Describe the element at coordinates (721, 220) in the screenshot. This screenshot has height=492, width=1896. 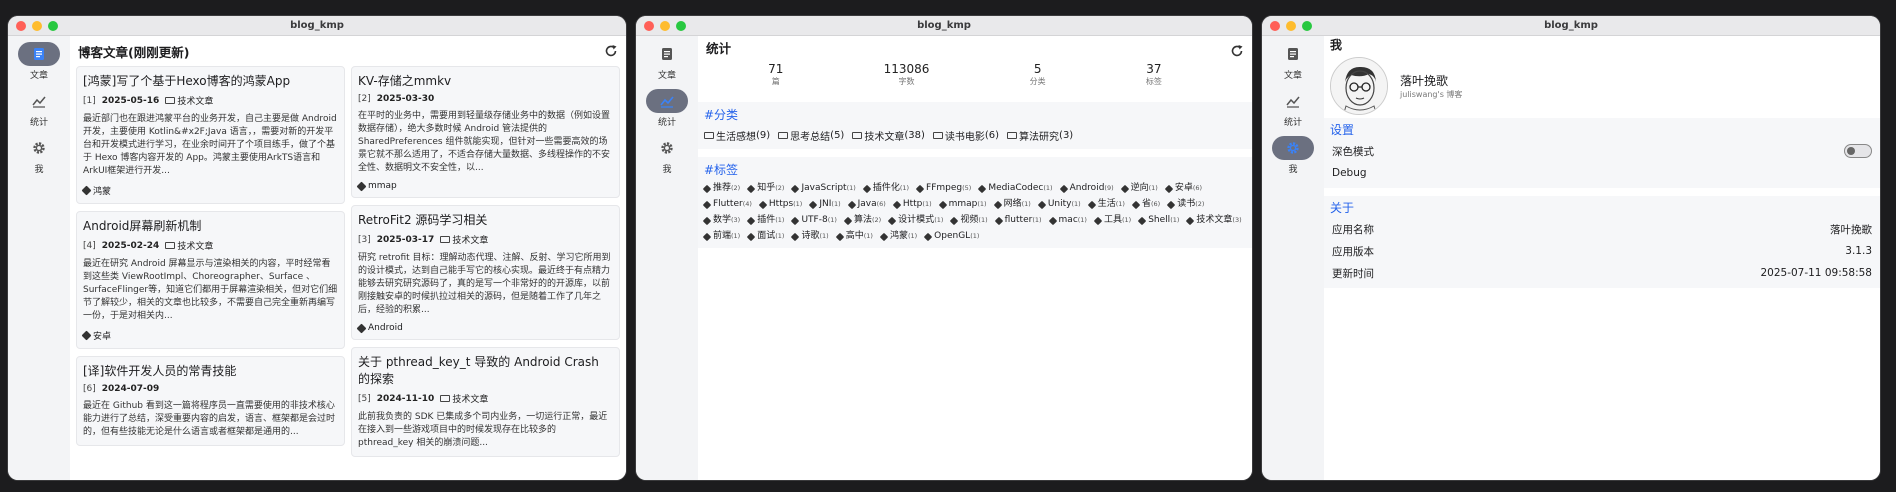
I see `tag-chip: 数学 (3)` at that location.